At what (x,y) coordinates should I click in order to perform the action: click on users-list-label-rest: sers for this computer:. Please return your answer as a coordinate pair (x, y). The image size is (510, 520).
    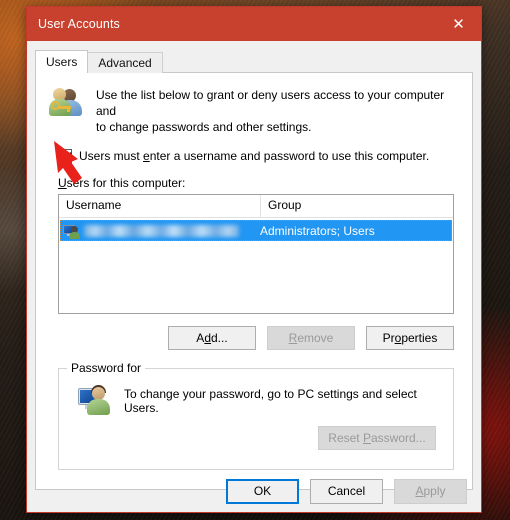
    Looking at the image, I should click on (126, 183).